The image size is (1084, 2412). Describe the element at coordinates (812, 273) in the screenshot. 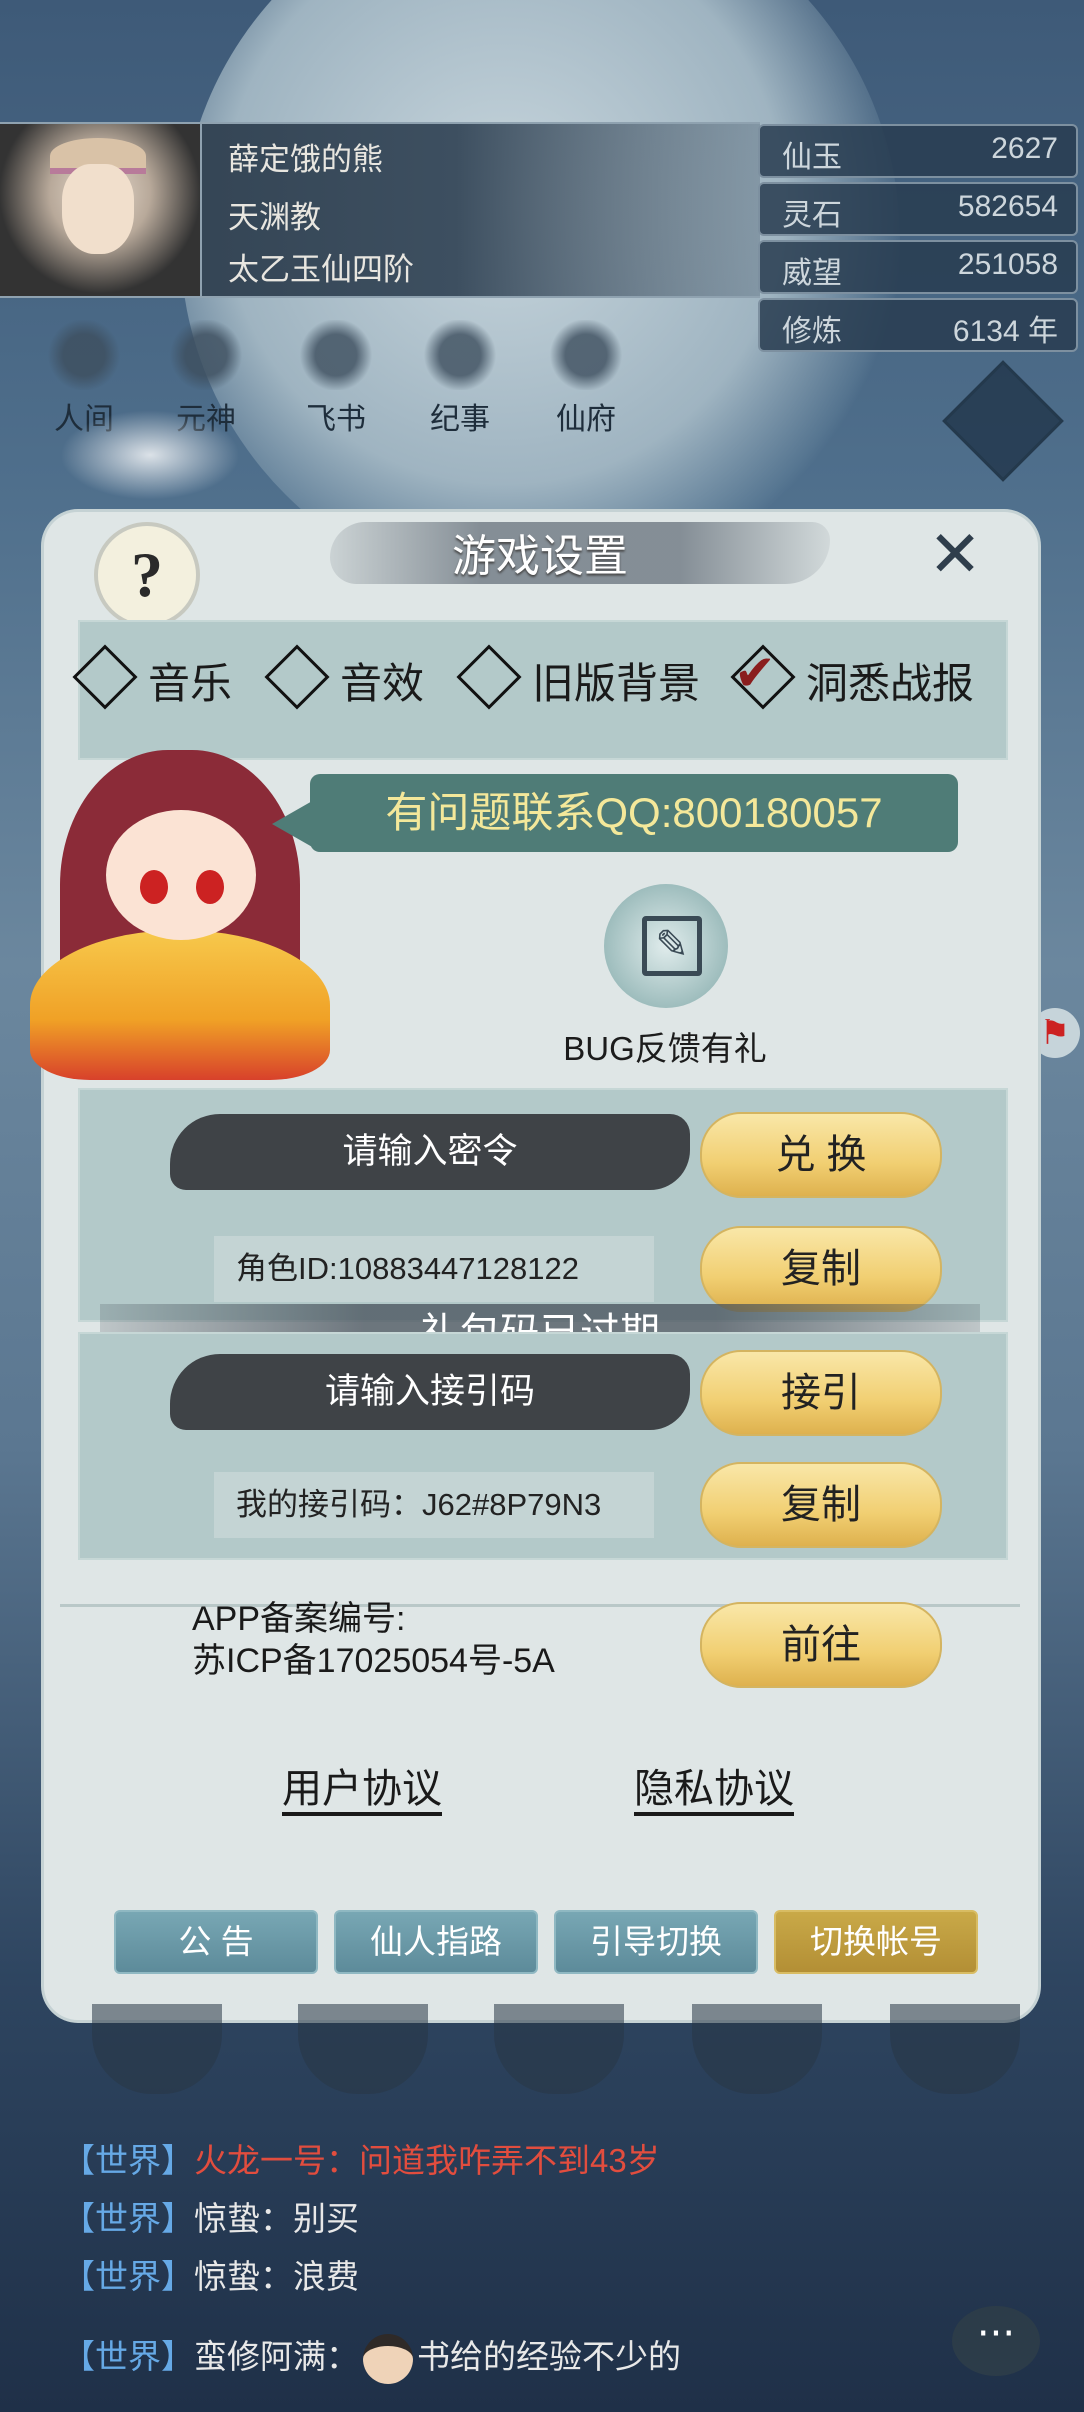

I see `stat-label: 威望` at that location.